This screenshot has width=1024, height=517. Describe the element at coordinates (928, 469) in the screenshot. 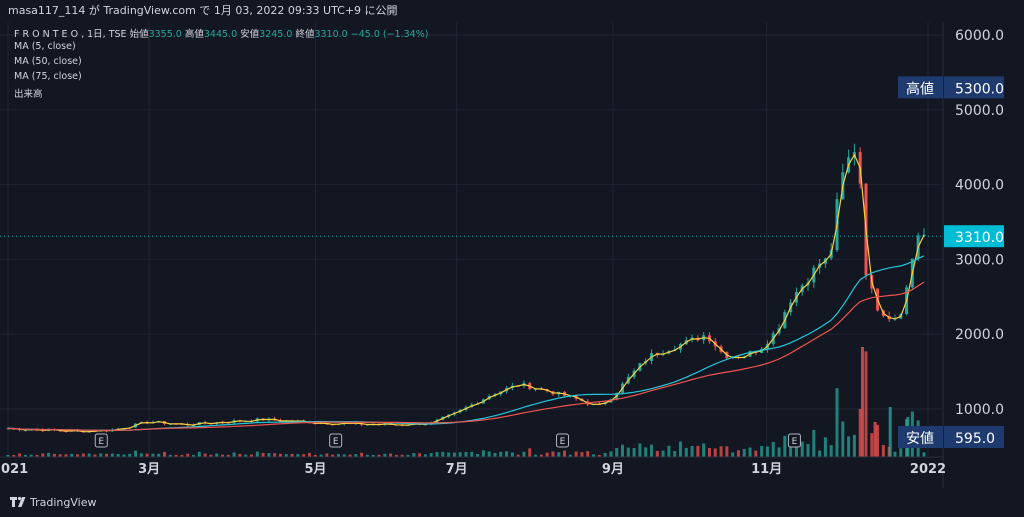

I see `x-tick-label: 2022` at that location.